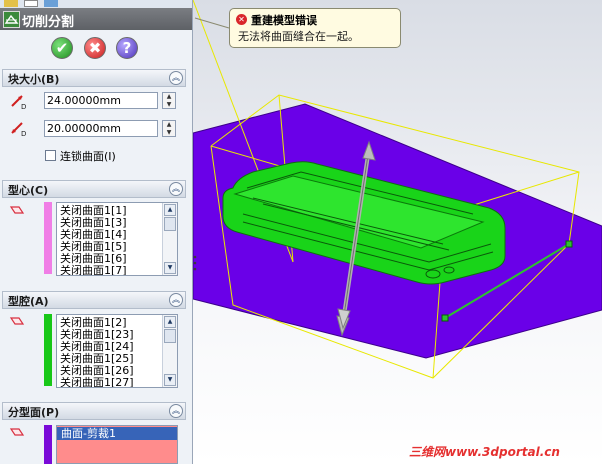 This screenshot has width=602, height=467. What do you see at coordinates (28, 190) in the screenshot?
I see `core-header-label: 型心(C)` at bounding box center [28, 190].